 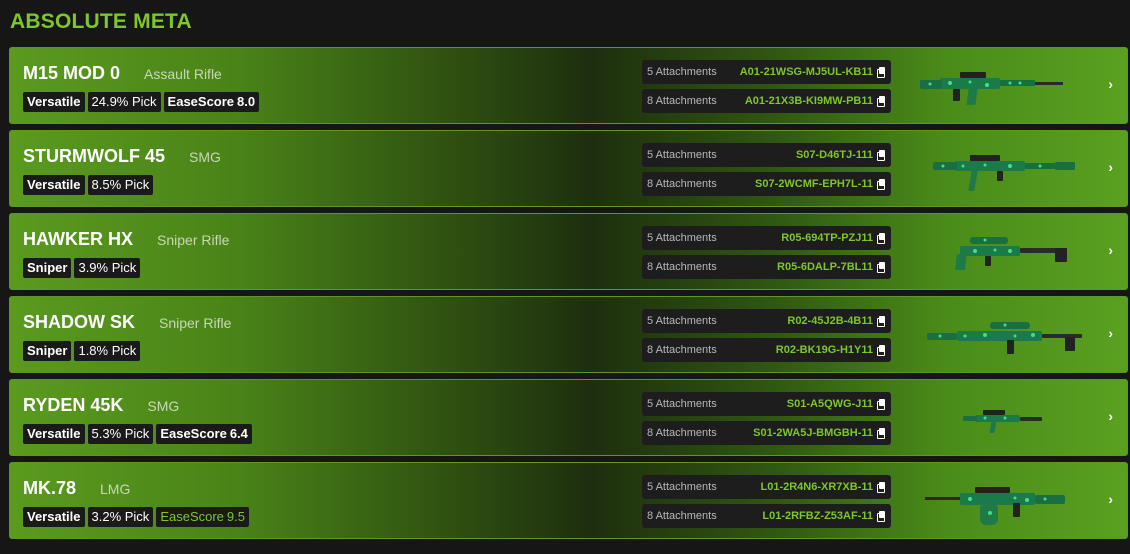 I want to click on build-code-5-attachments: 5 Attachments S01-A5QWG-J11, so click(x=766, y=404).